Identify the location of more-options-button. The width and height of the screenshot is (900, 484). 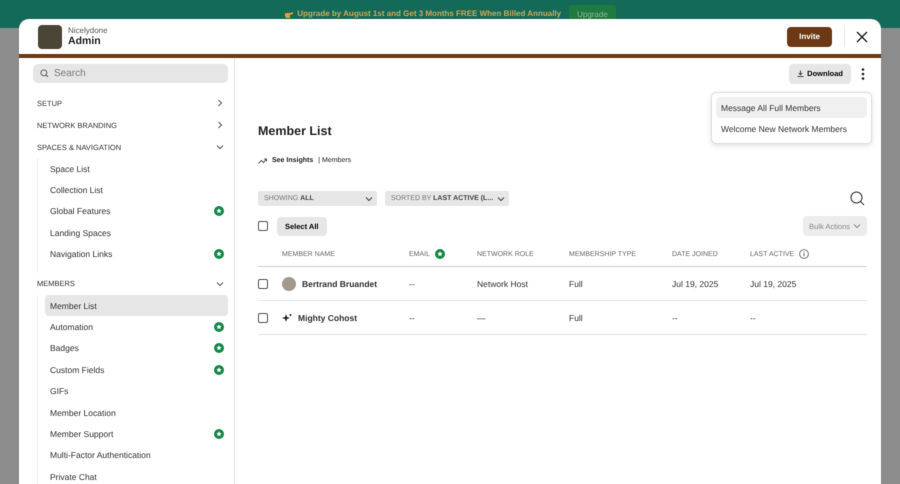
(863, 74).